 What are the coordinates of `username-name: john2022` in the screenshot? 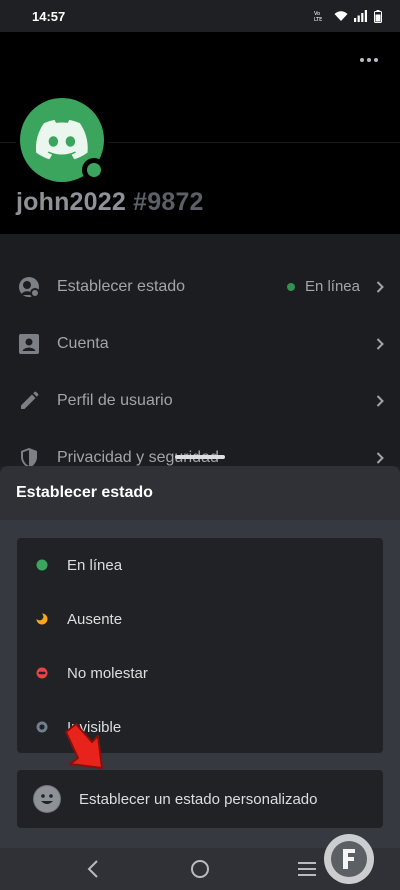 It's located at (71, 202).